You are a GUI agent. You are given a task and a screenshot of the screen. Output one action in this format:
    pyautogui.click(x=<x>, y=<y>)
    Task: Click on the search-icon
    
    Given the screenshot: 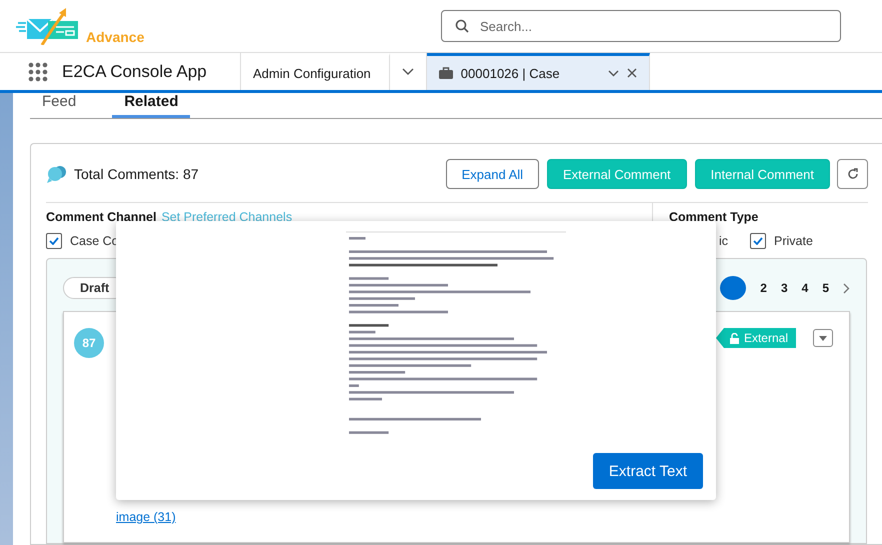 What is the action you would take?
    pyautogui.click(x=462, y=26)
    